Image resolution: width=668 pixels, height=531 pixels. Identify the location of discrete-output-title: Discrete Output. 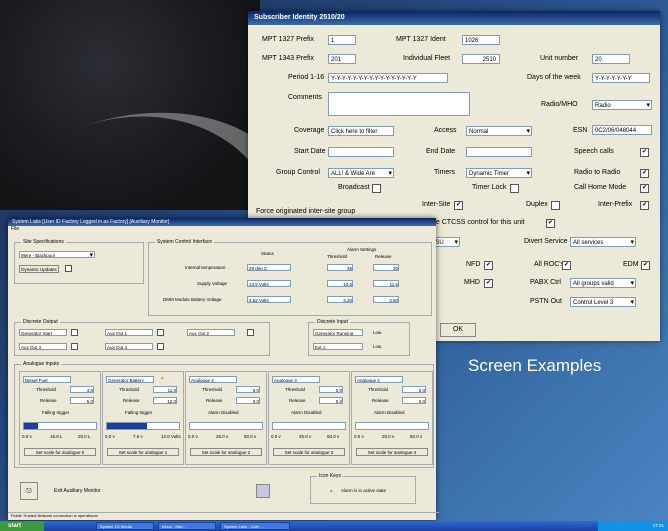
(40, 322).